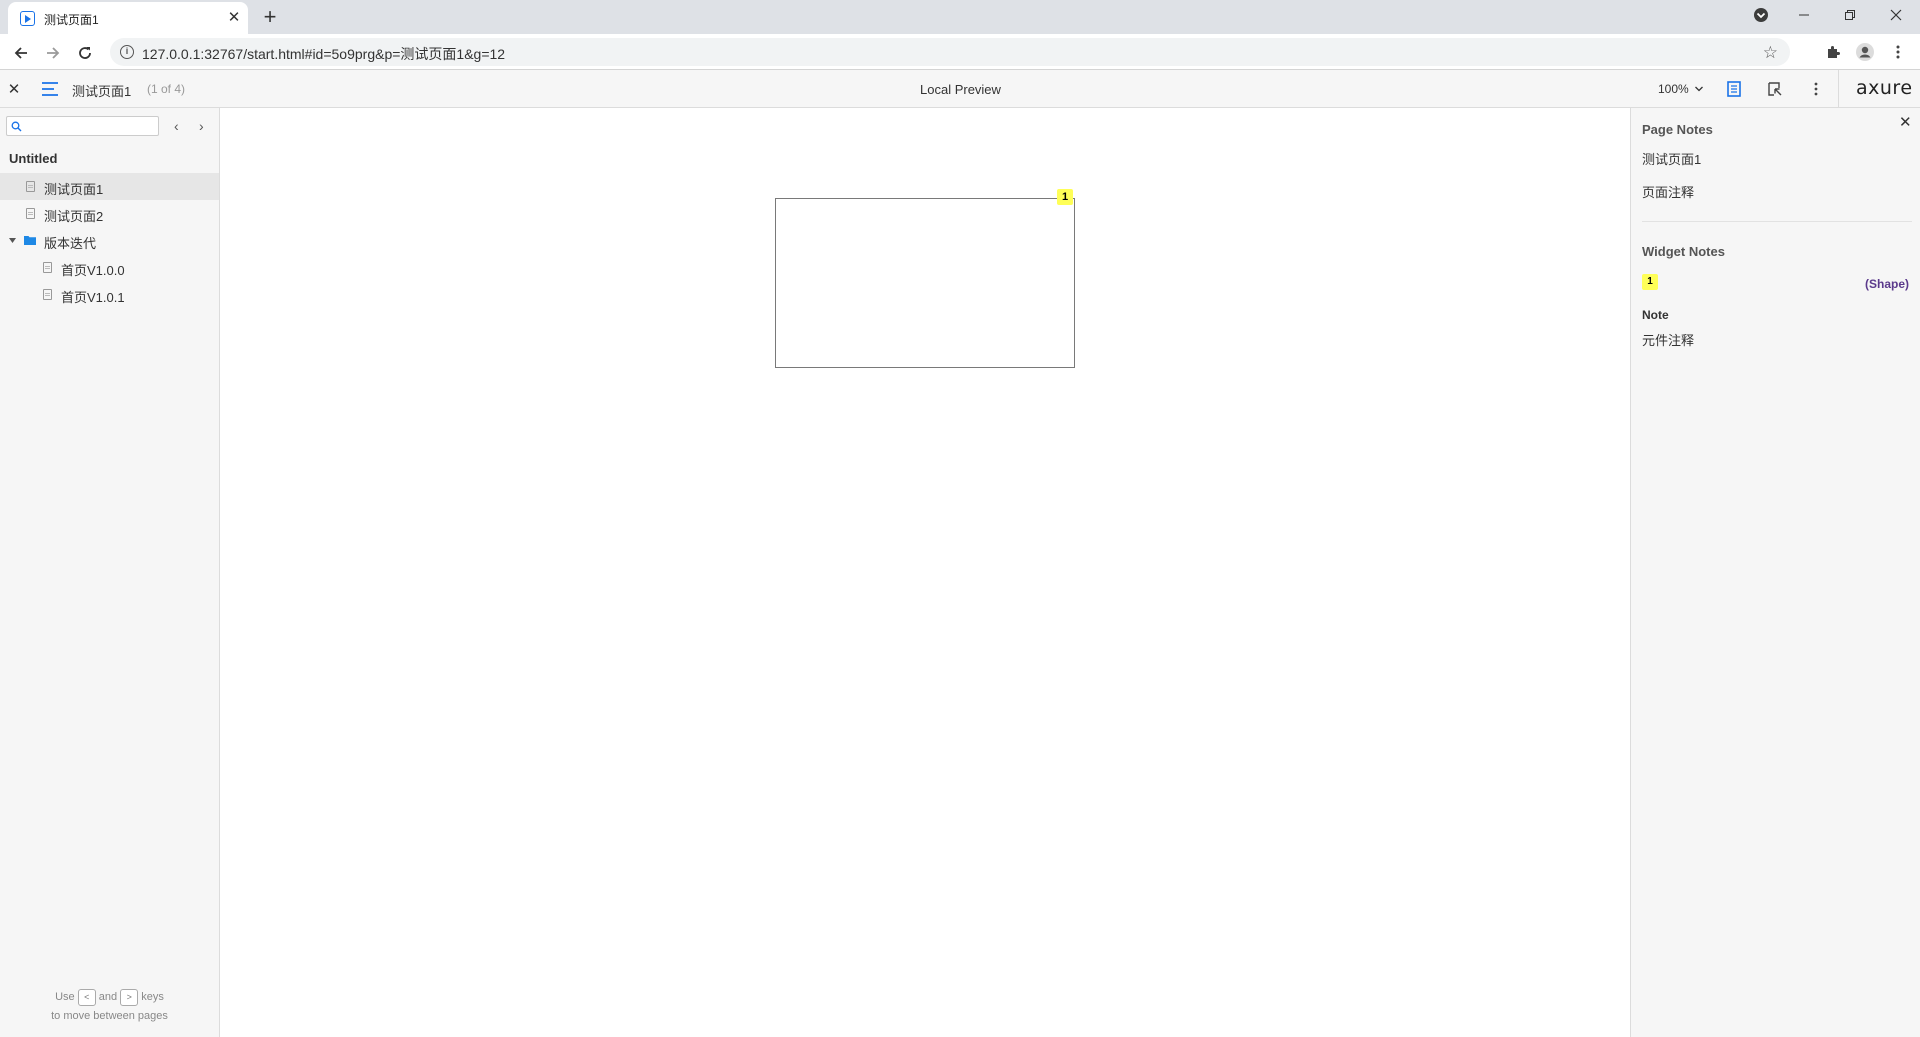 The width and height of the screenshot is (1920, 1037). I want to click on arrow-right-icon, so click(53, 53).